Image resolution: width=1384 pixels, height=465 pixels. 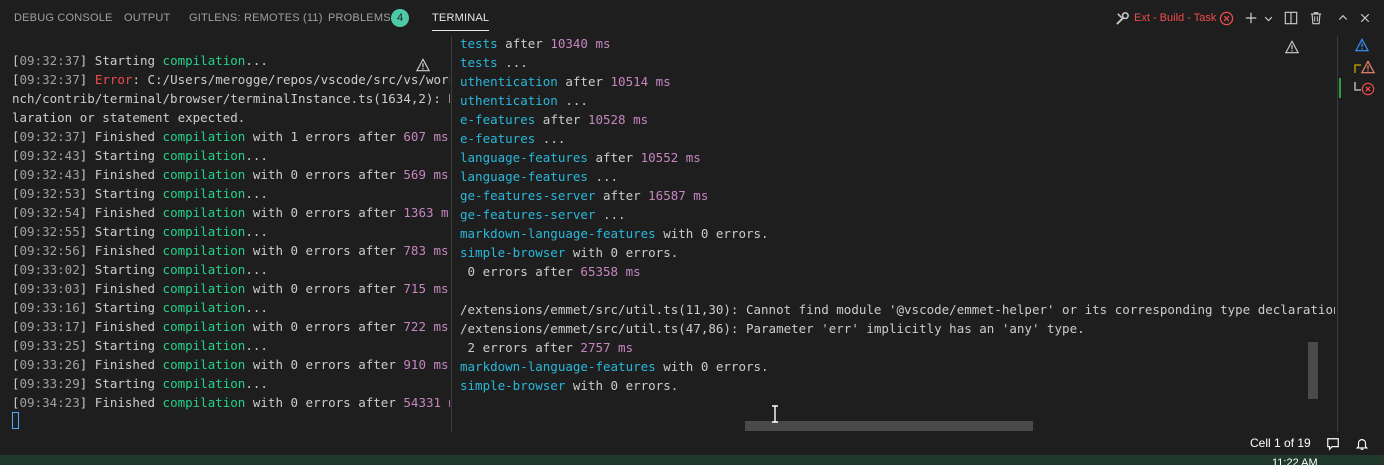 What do you see at coordinates (513, 252) in the screenshot?
I see `terminal-text: simple-browser` at bounding box center [513, 252].